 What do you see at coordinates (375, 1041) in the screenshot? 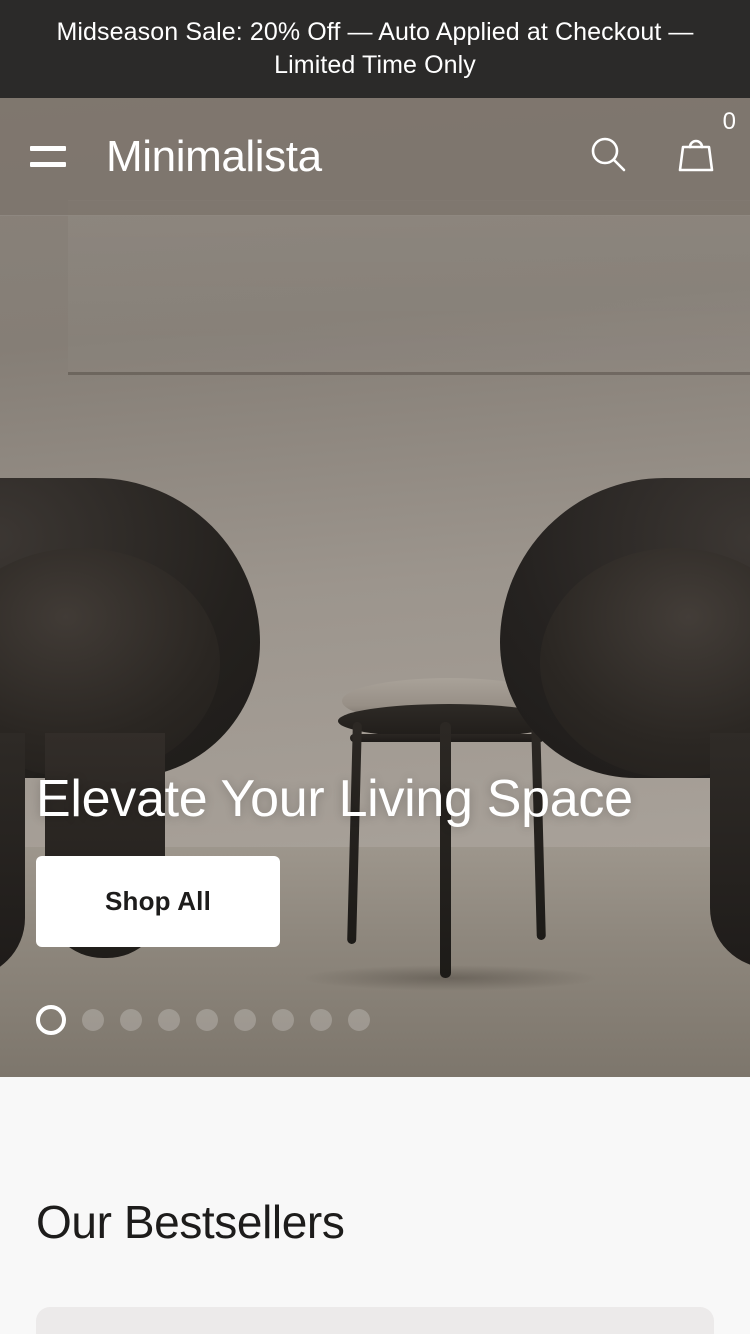
I see `carousel-pagination` at bounding box center [375, 1041].